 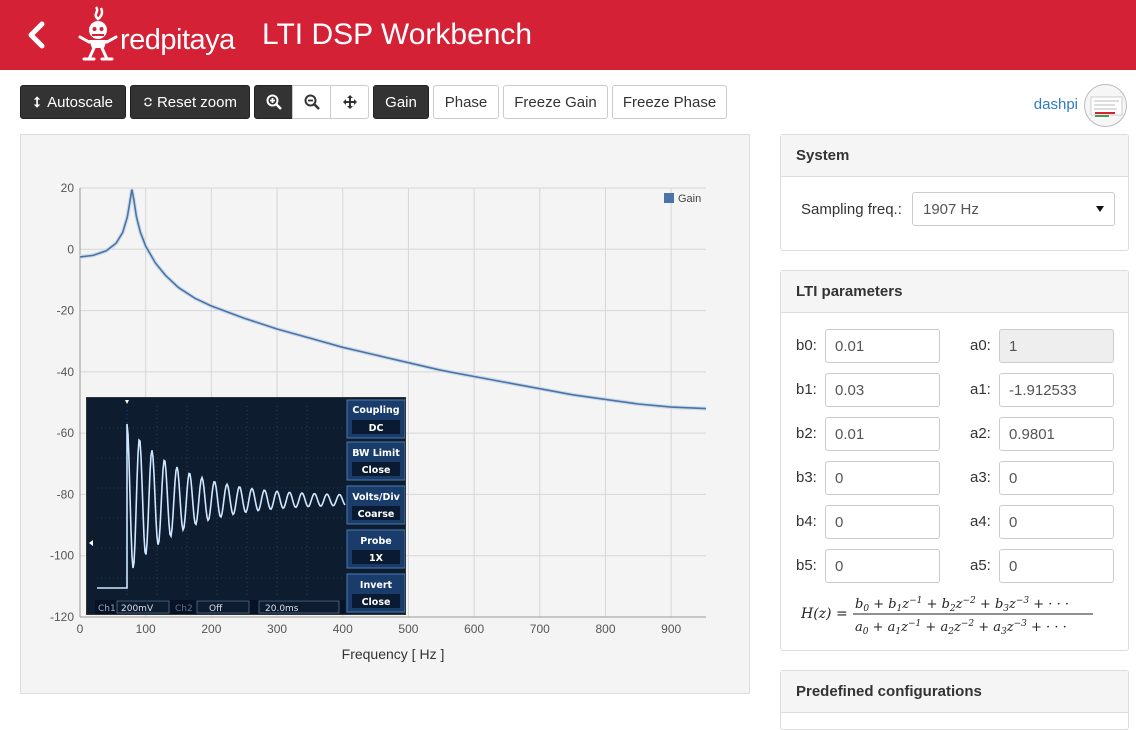 I want to click on scope-ch1-value: 200mV, so click(x=137, y=609).